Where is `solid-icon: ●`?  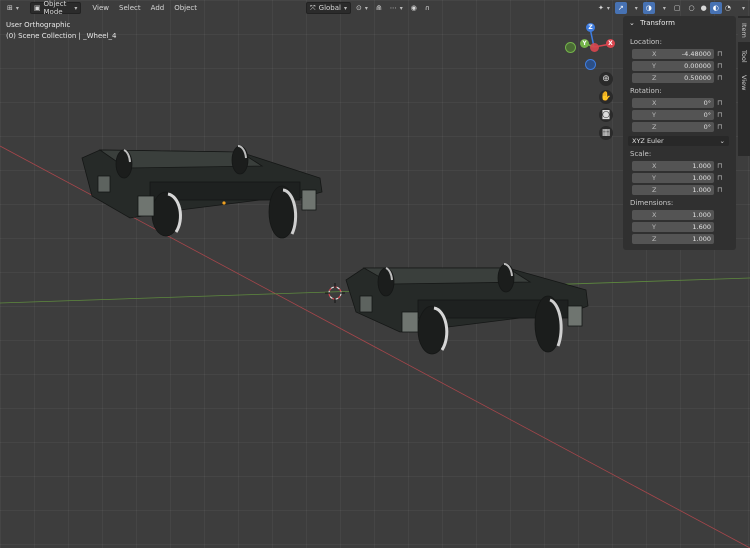 solid-icon: ● is located at coordinates (703, 8).